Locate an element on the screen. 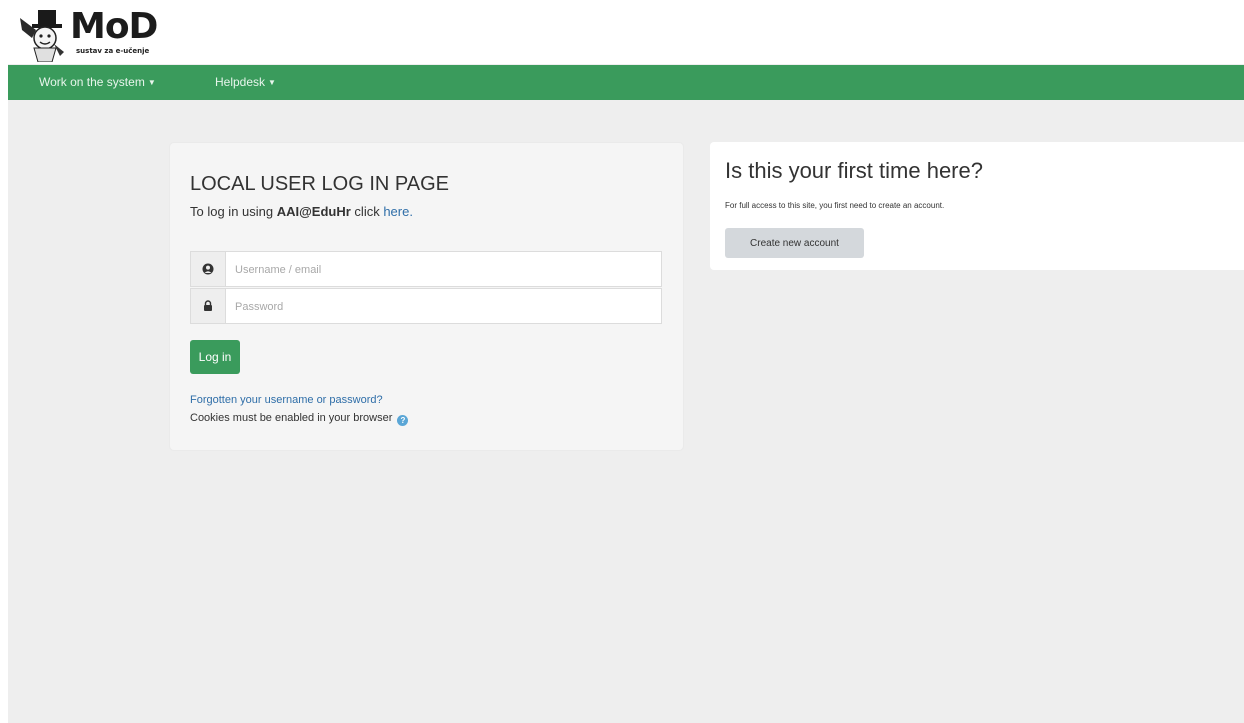 The width and height of the screenshot is (1244, 723). help-icon: ? is located at coordinates (403, 420).